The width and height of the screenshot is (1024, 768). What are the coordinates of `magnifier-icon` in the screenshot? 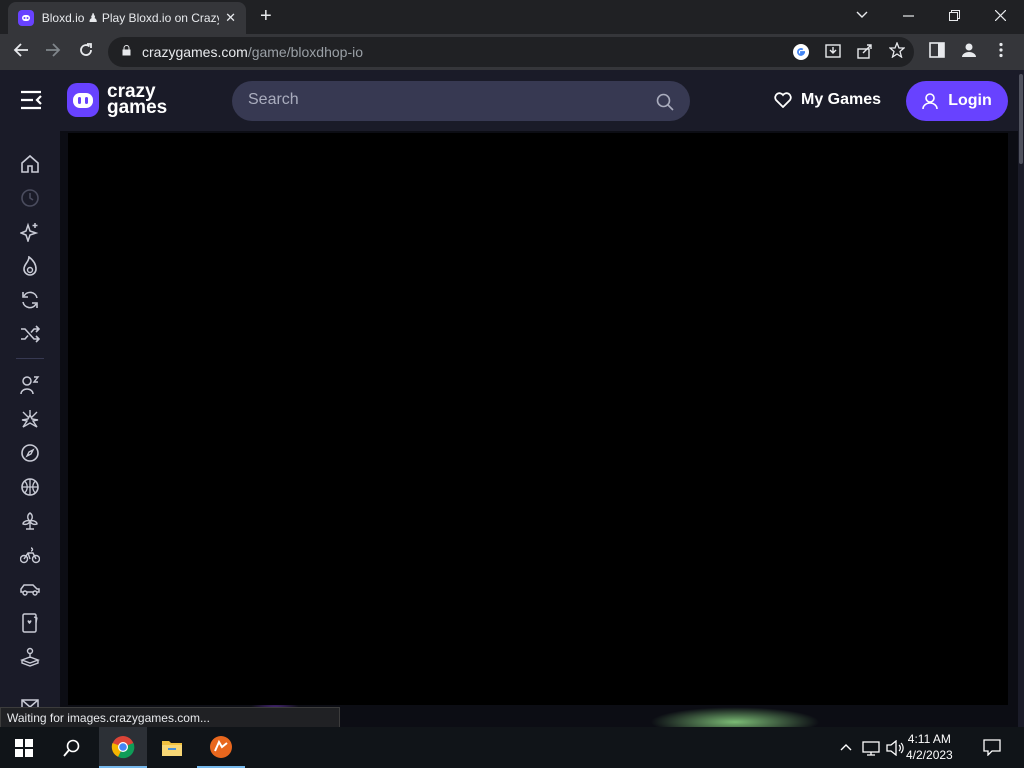 It's located at (71, 748).